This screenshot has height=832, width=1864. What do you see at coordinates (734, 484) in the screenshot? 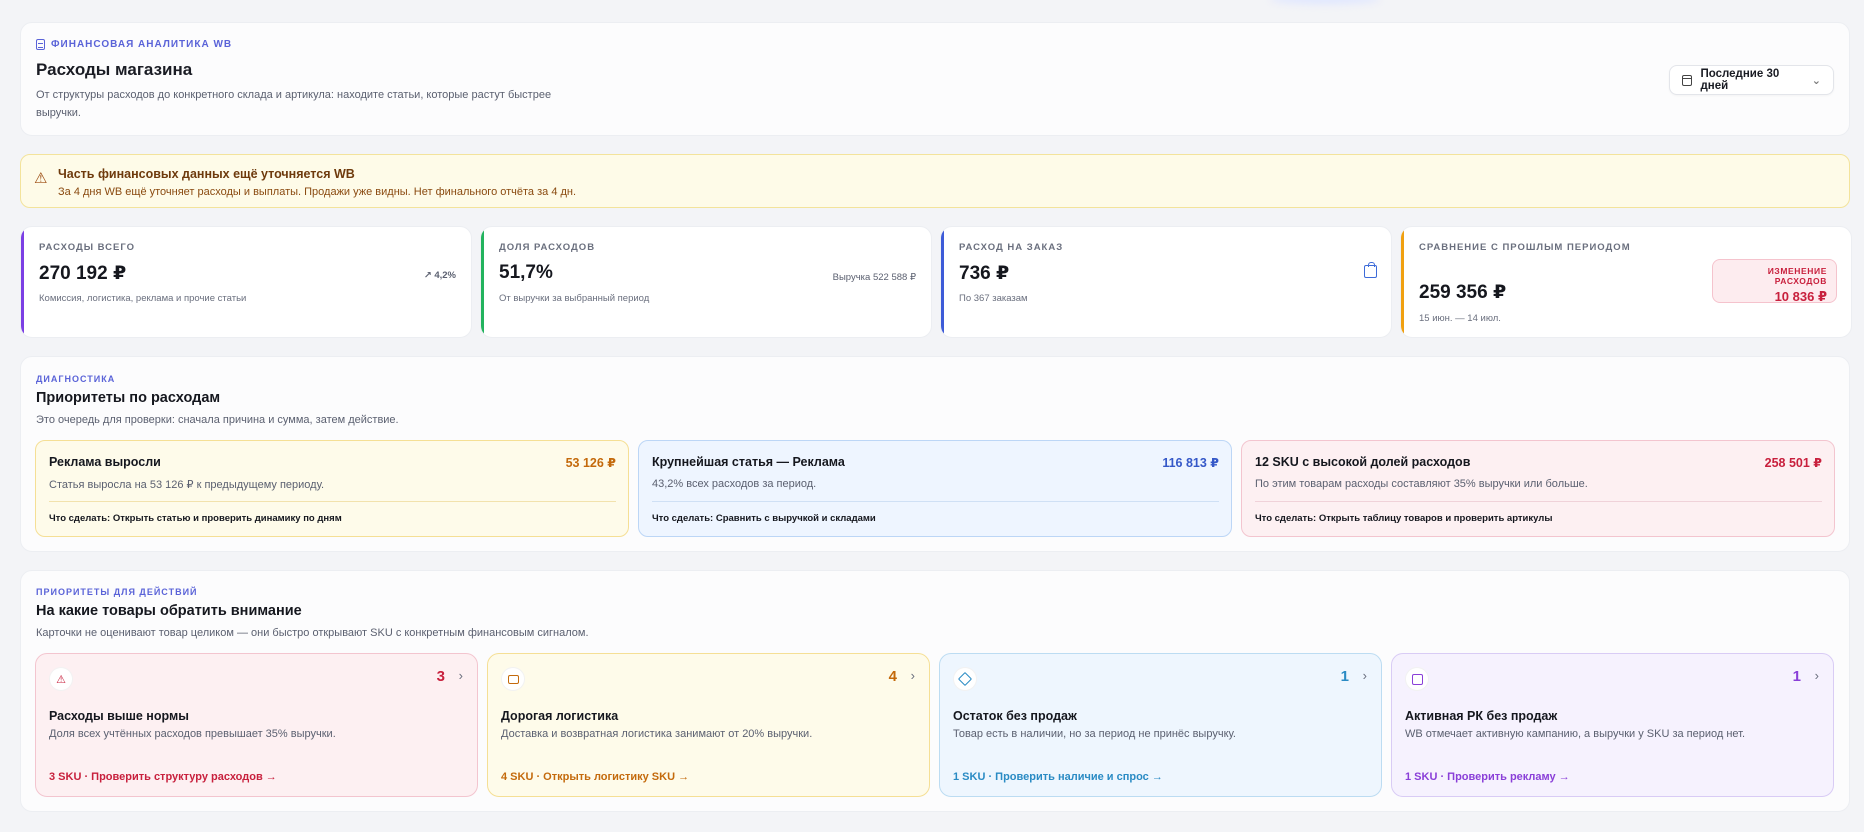
I see `priority-card-desc: 43,2% всех расходов за период.` at bounding box center [734, 484].